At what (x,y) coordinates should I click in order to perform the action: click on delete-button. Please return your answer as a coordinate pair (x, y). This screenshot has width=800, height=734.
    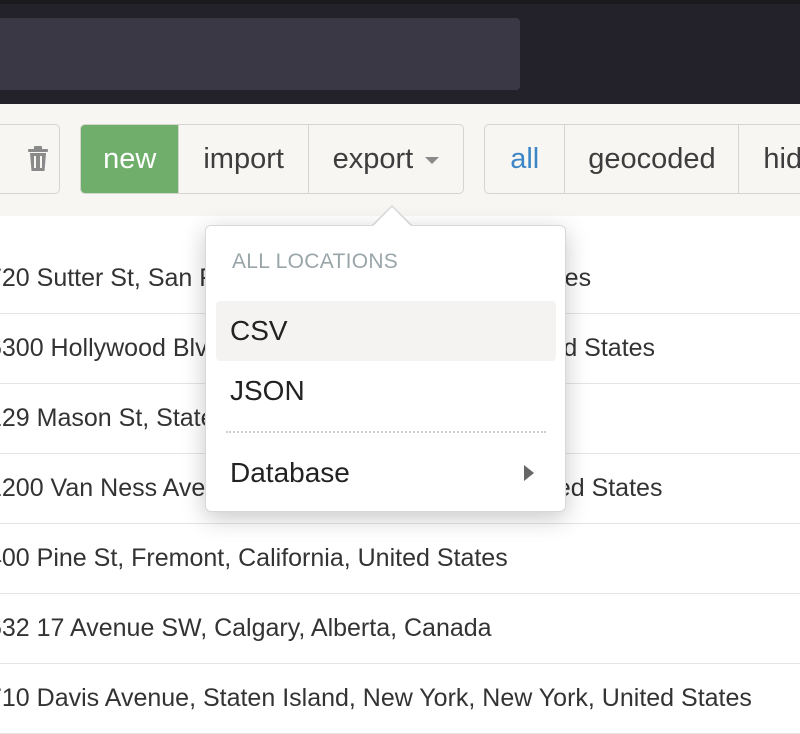
    Looking at the image, I should click on (29, 159).